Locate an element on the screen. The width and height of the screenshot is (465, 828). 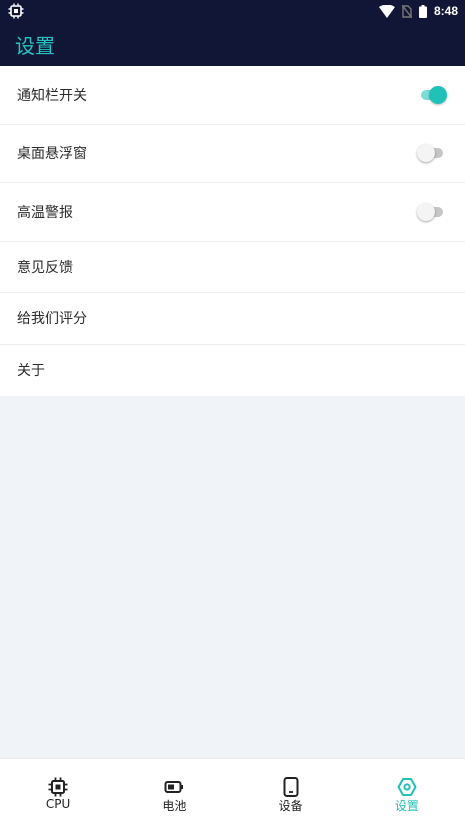
nav-label: 设置 is located at coordinates (406, 806).